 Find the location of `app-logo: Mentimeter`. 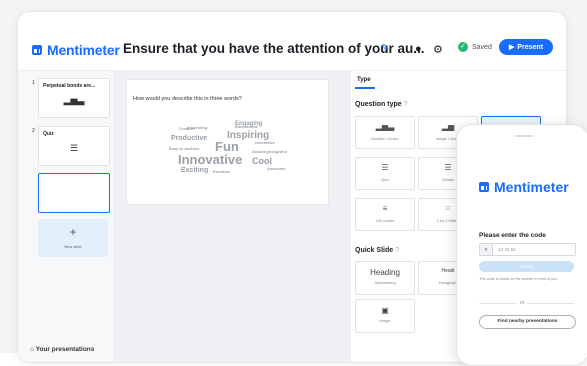

app-logo: Mentimeter is located at coordinates (76, 50).